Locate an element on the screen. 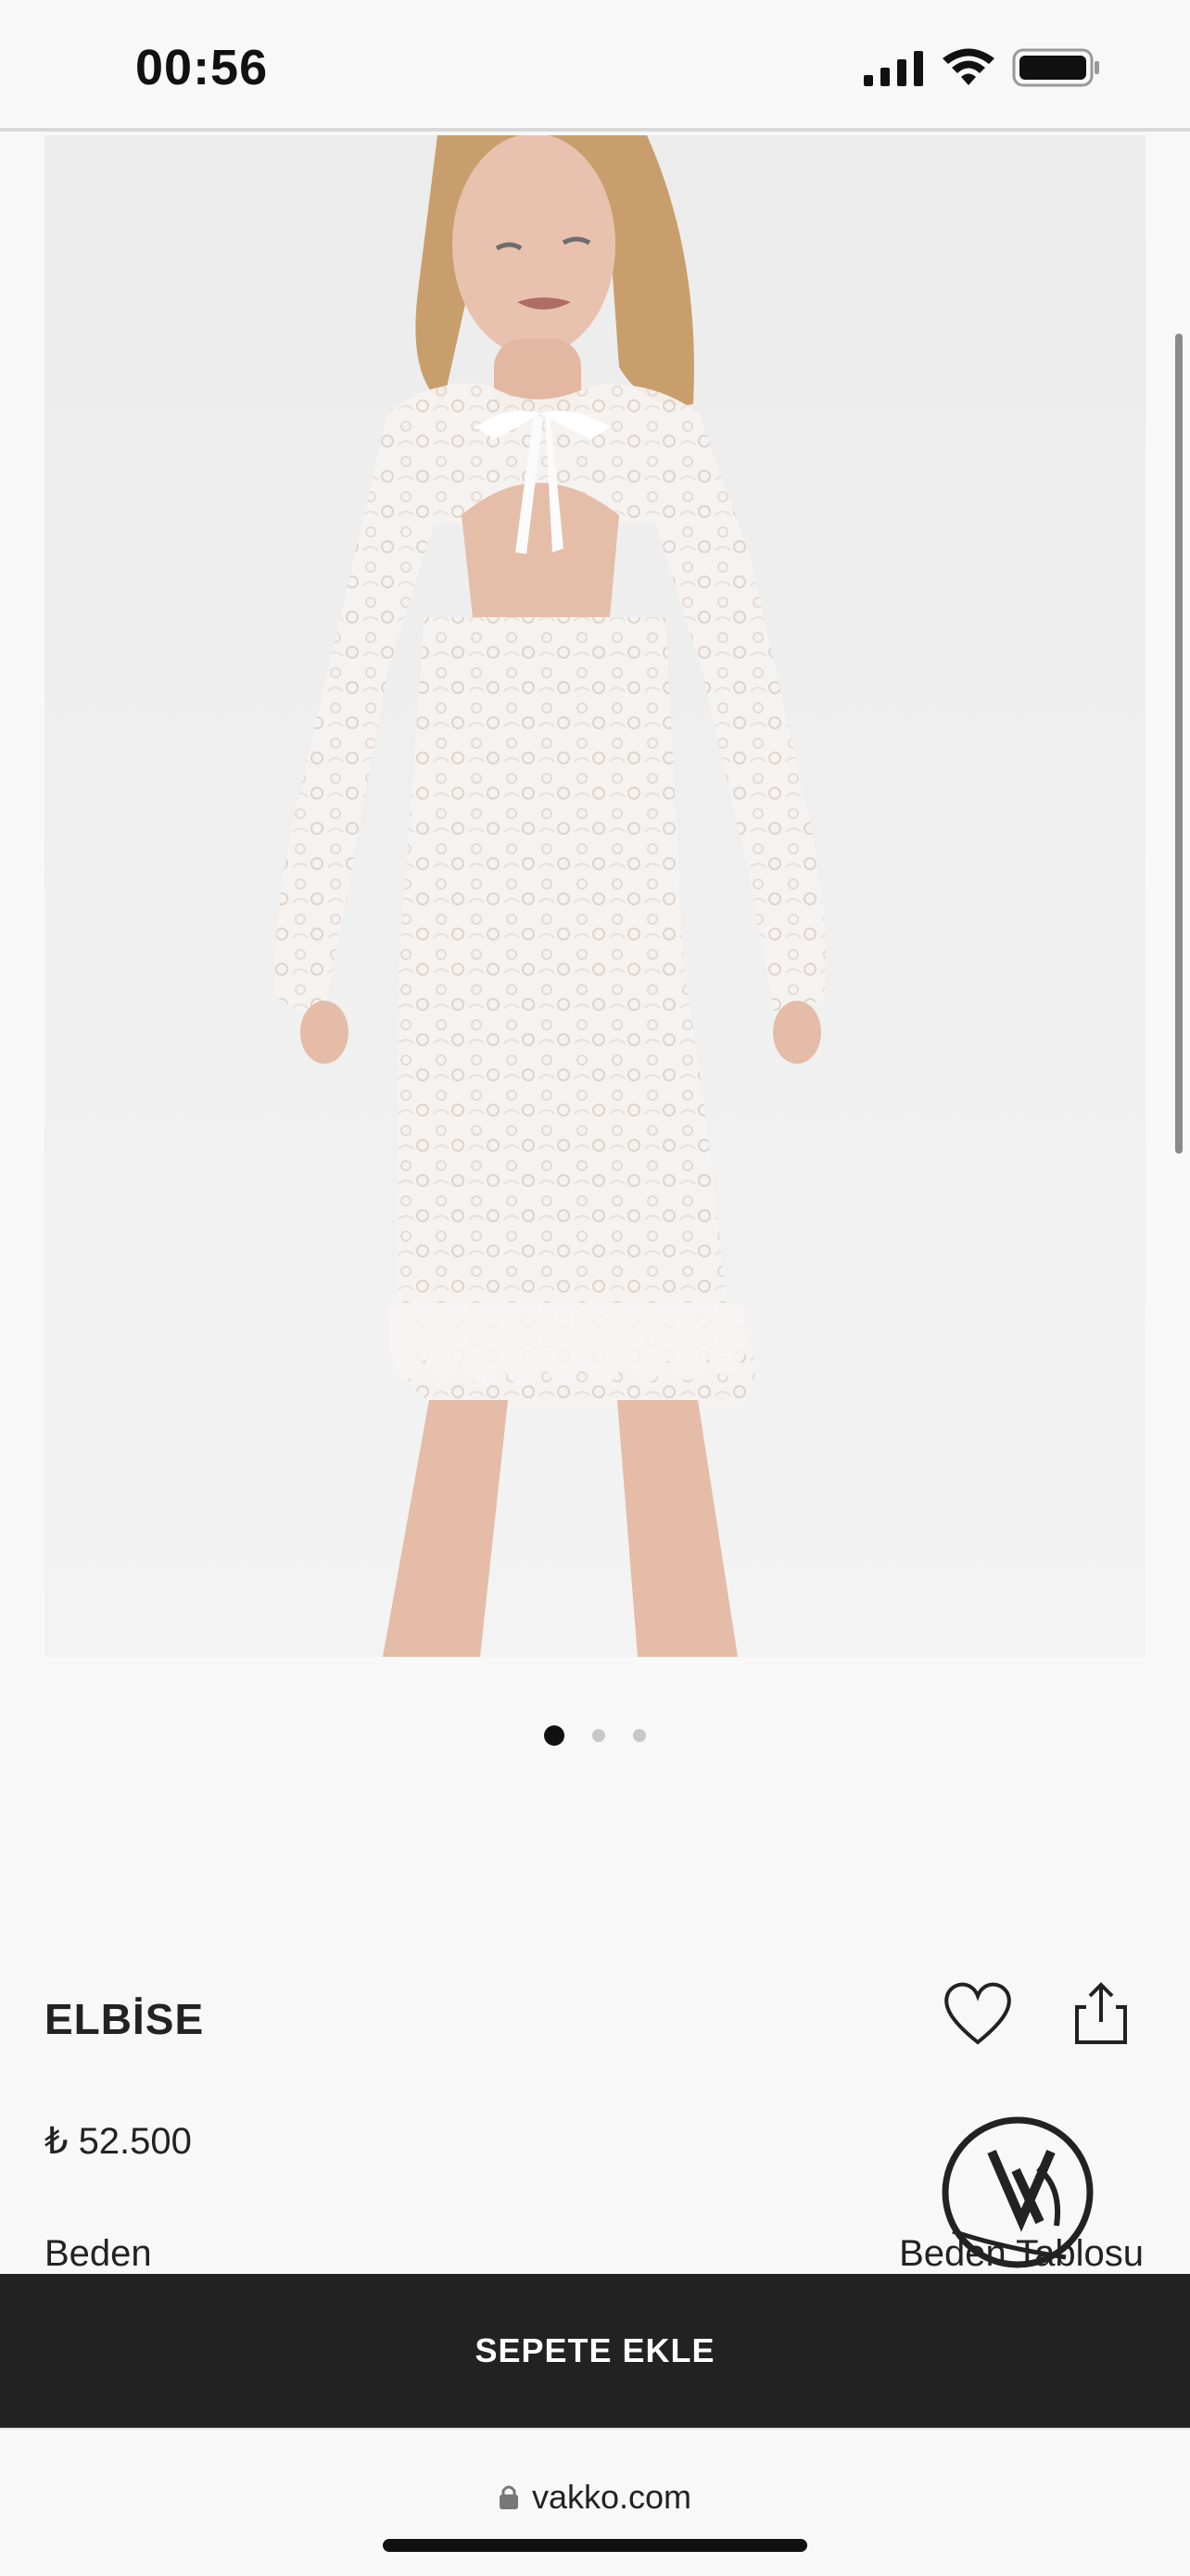 Image resolution: width=1190 pixels, height=2576 pixels. vakko-logo is located at coordinates (1018, 2192).